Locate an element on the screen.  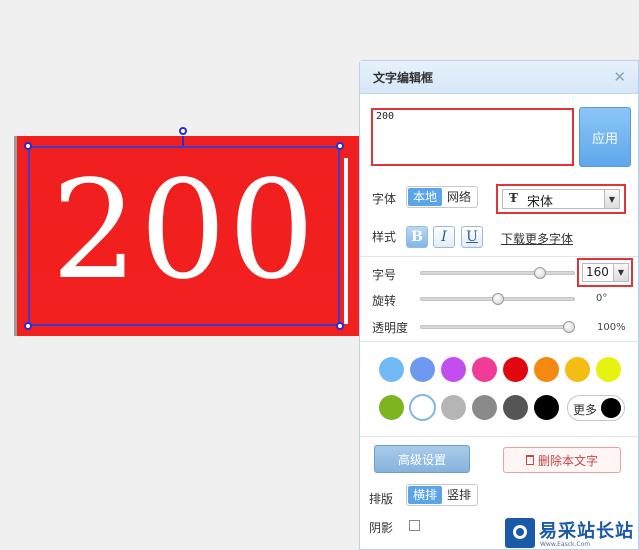
opacity-slider-knob is located at coordinates (569, 327).